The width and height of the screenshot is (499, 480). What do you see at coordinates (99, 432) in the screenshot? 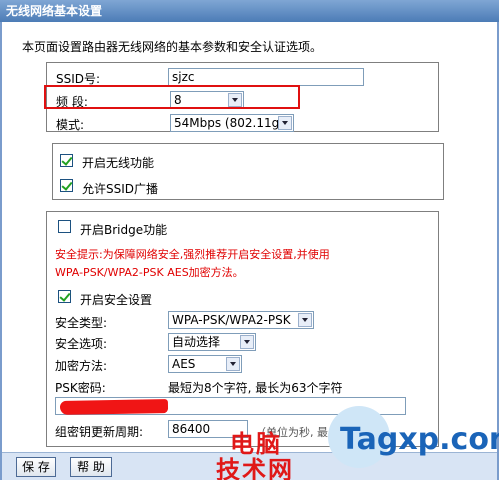
I see `group-key-label: 组密钥更新周期:` at bounding box center [99, 432].